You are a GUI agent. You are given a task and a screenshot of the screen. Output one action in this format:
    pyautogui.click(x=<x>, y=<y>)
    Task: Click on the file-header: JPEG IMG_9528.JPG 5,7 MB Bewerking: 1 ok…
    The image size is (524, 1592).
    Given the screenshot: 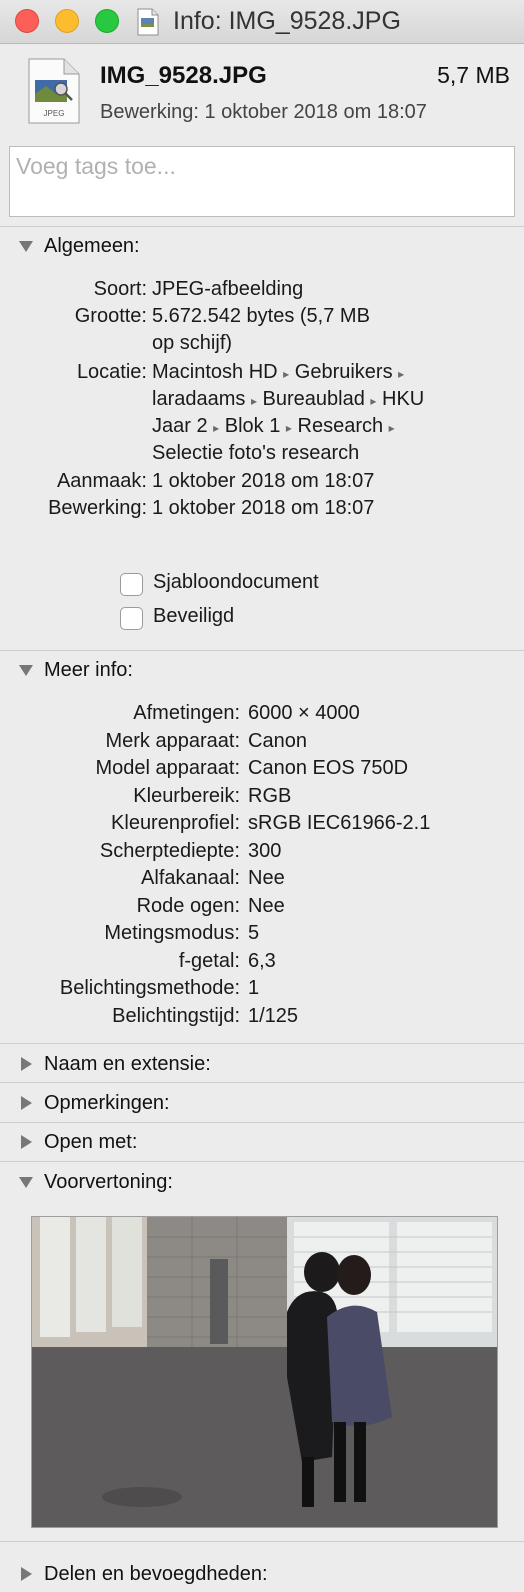 What is the action you would take?
    pyautogui.click(x=262, y=89)
    